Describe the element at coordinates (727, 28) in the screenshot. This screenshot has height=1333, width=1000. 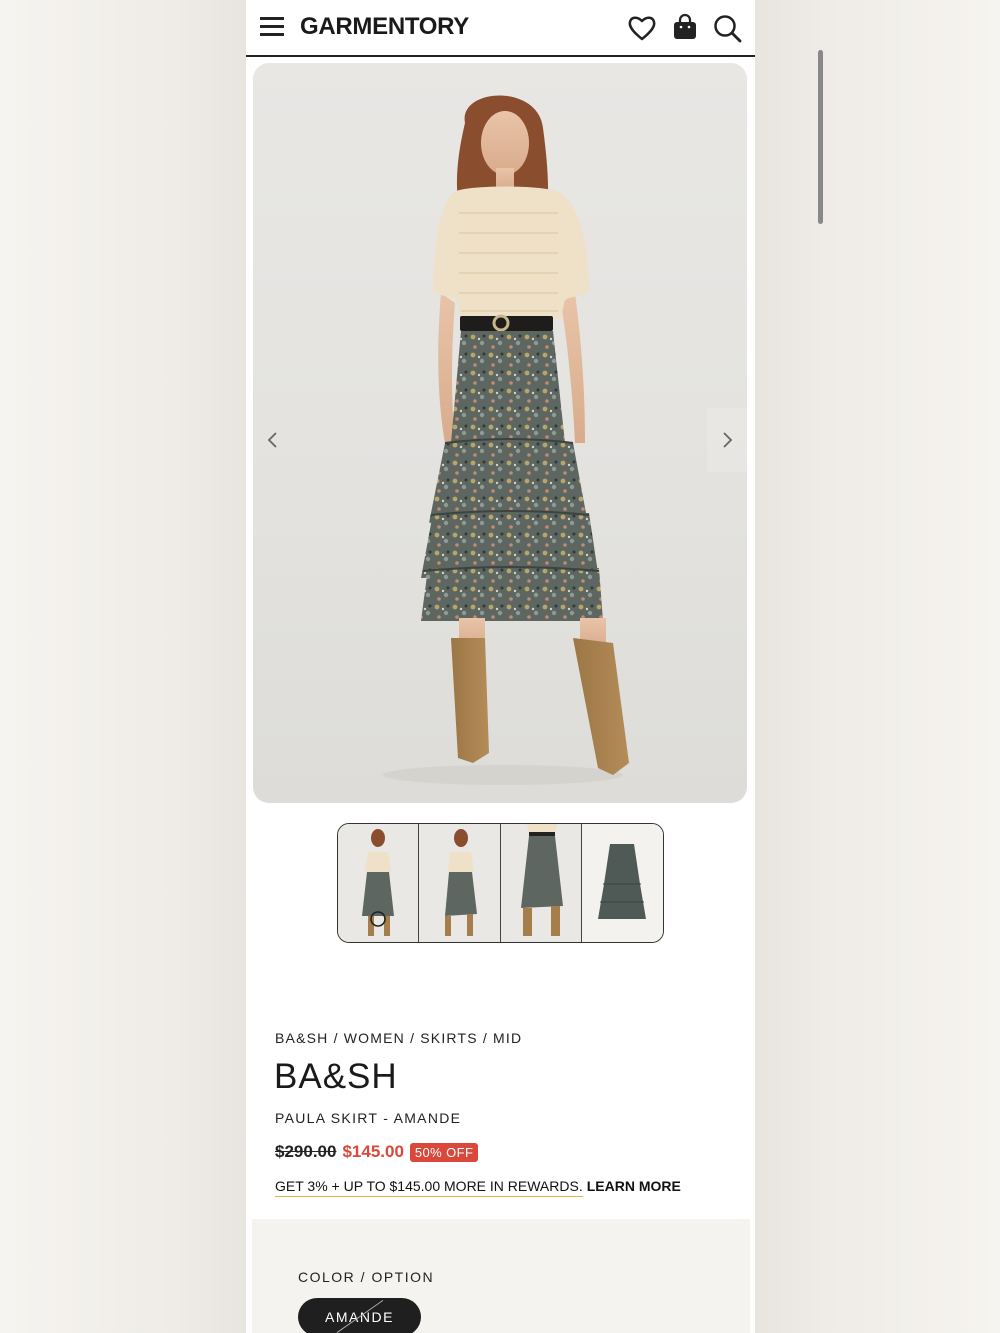
I see `search-icon` at that location.